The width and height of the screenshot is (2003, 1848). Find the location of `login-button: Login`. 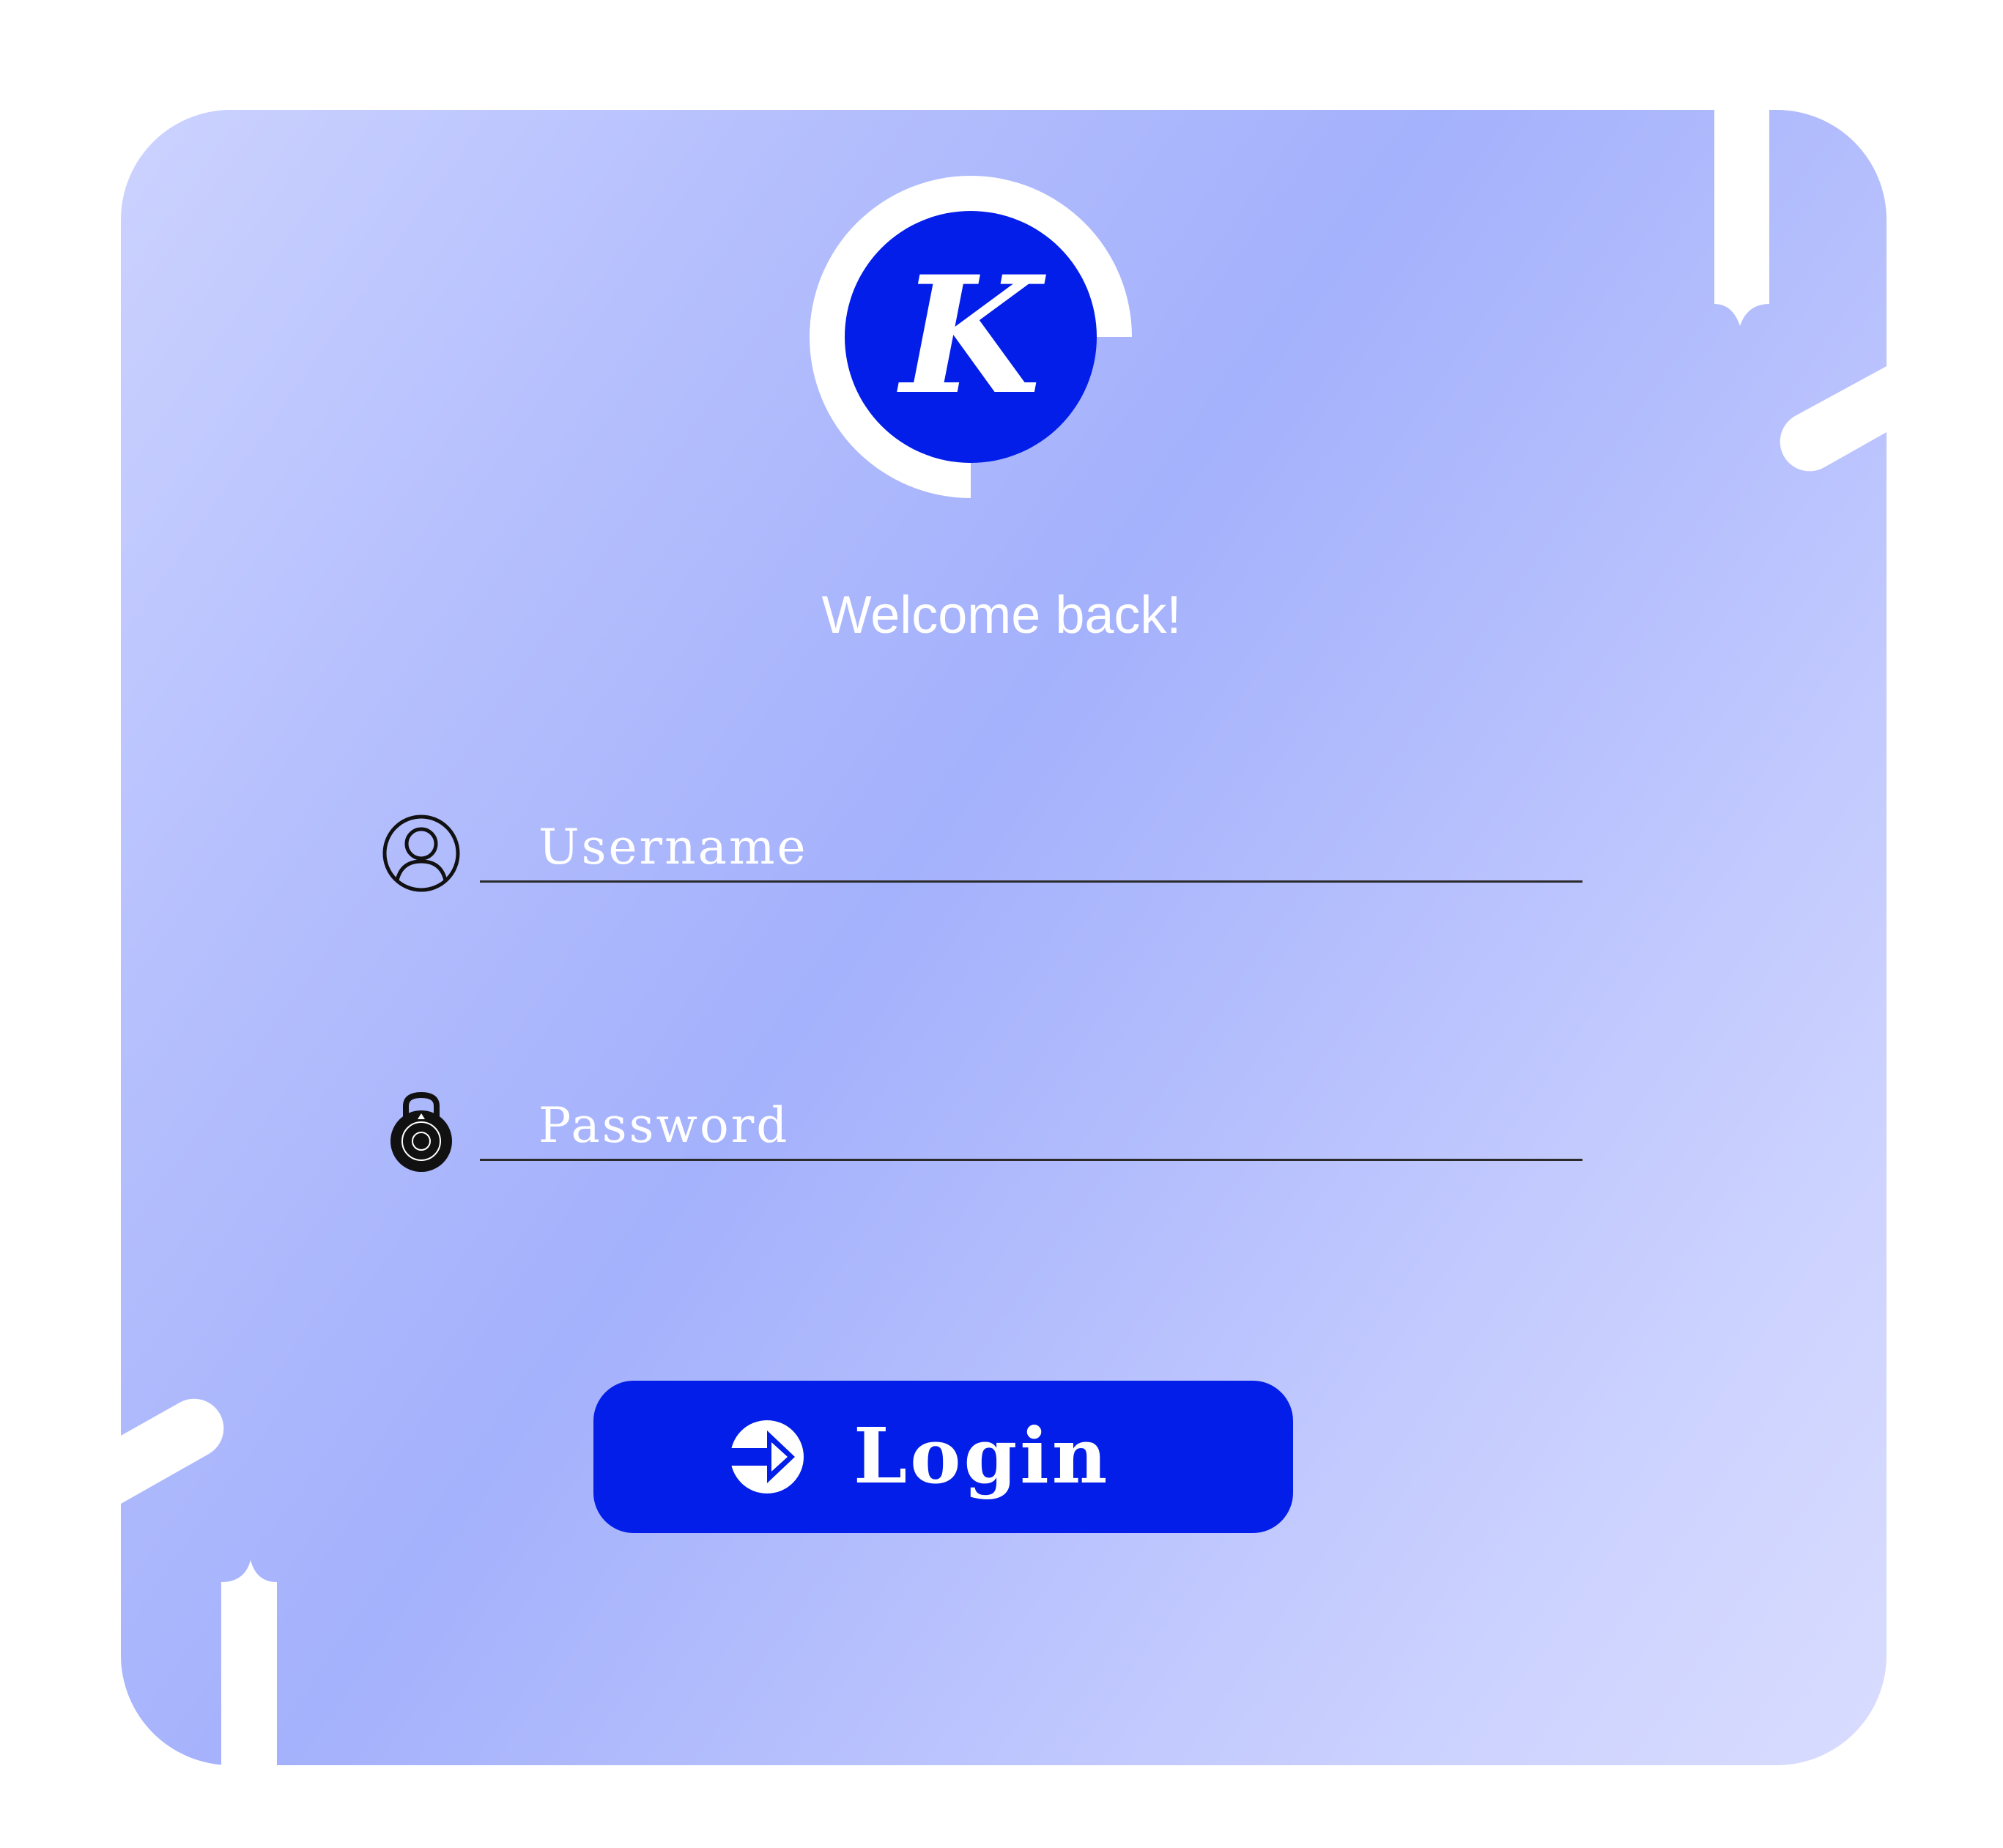

login-button: Login is located at coordinates (943, 1457).